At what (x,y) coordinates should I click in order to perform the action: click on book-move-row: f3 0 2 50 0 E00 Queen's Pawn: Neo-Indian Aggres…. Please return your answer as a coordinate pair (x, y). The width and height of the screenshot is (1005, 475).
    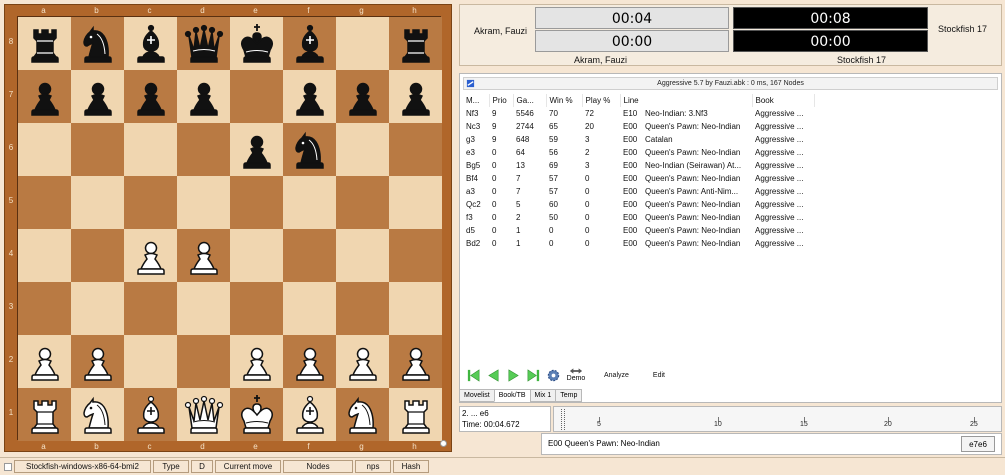
    Looking at the image, I should click on (638, 217).